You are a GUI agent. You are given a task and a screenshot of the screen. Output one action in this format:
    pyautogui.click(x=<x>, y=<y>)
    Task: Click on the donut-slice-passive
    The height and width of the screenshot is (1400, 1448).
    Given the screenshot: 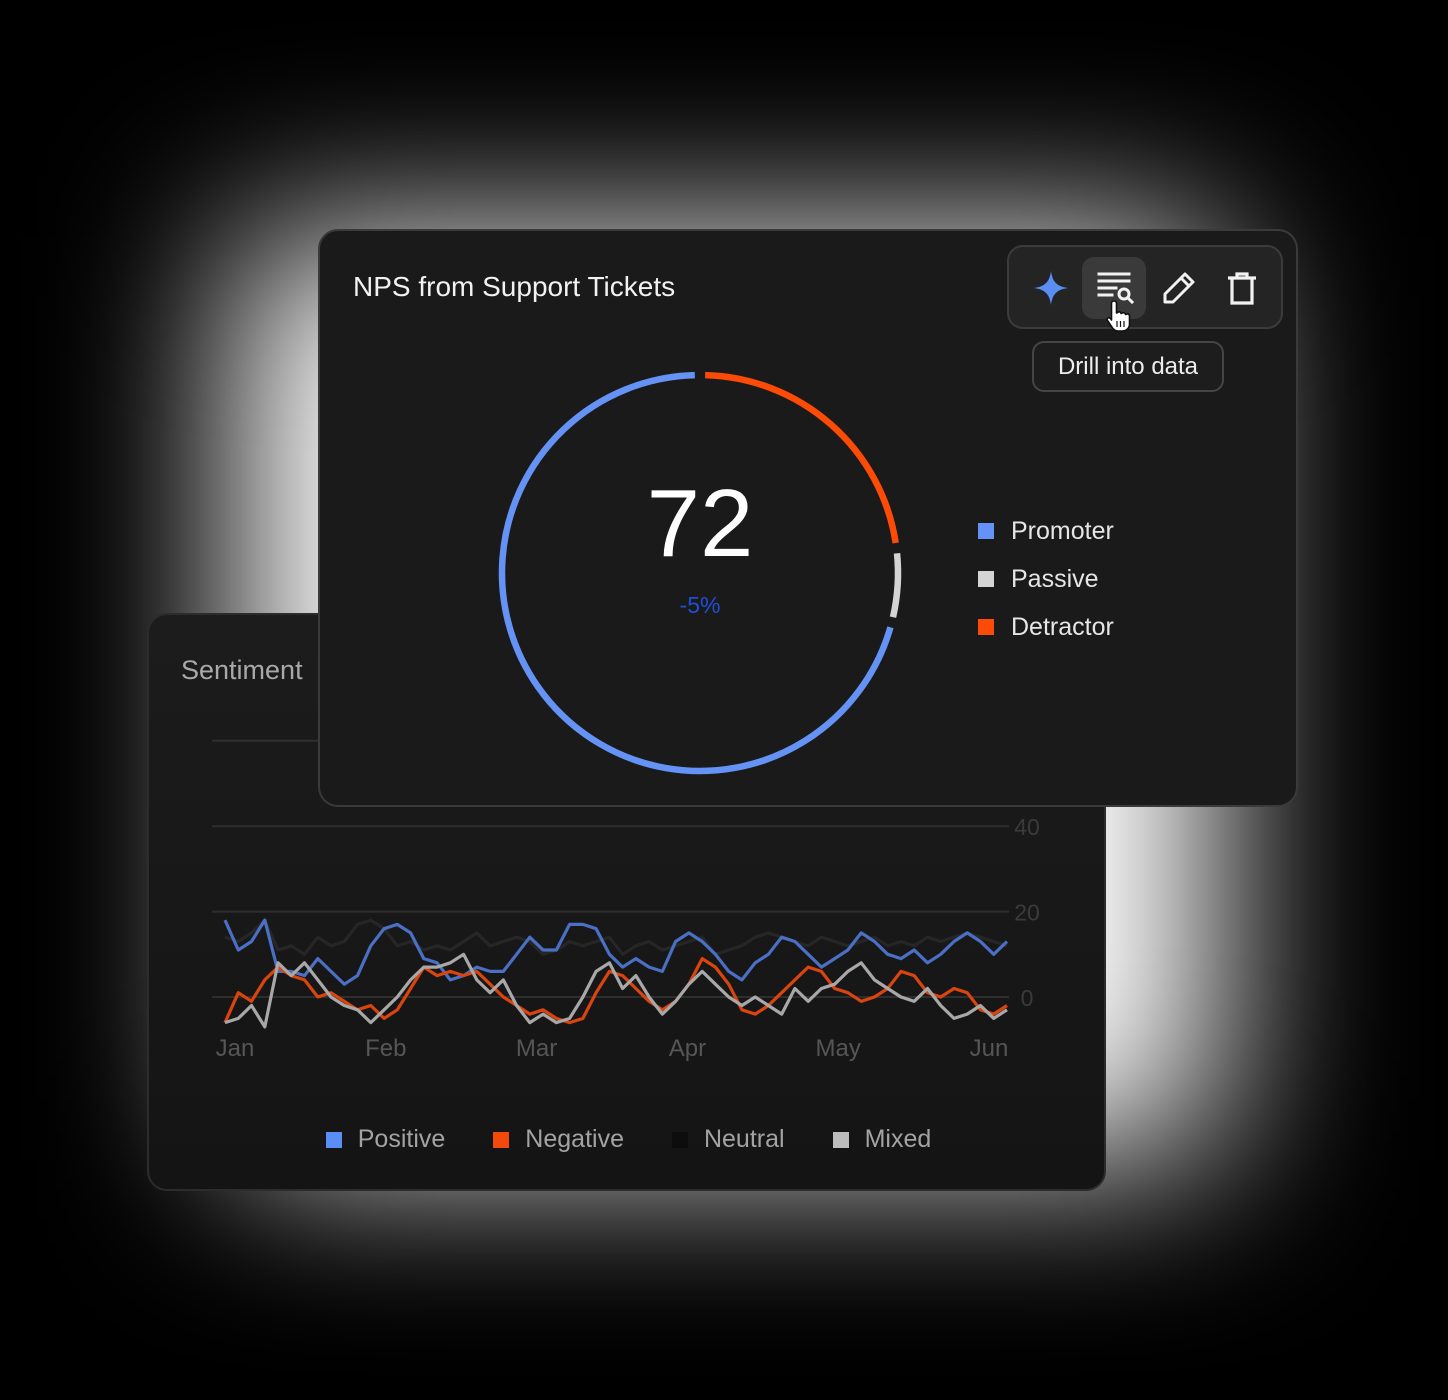 What is the action you would take?
    pyautogui.click(x=895, y=585)
    